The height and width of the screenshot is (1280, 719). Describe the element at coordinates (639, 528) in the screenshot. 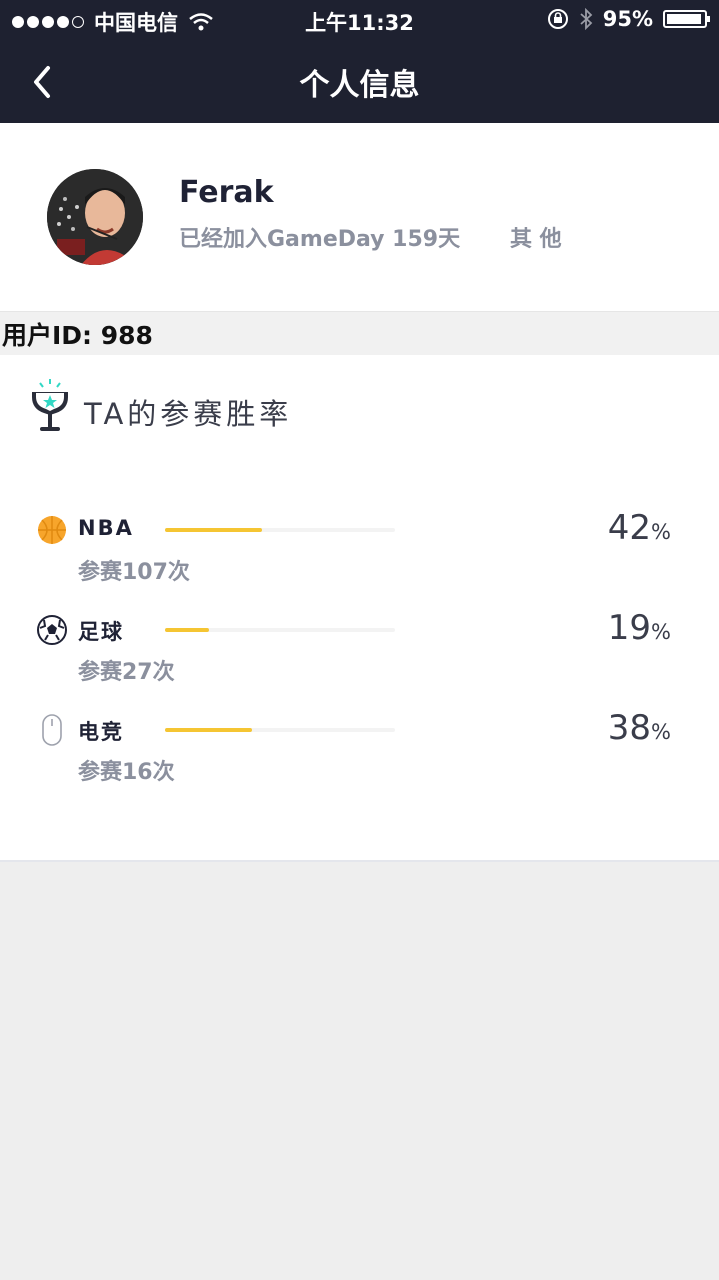

I see `win-rate-percent: 42%` at that location.